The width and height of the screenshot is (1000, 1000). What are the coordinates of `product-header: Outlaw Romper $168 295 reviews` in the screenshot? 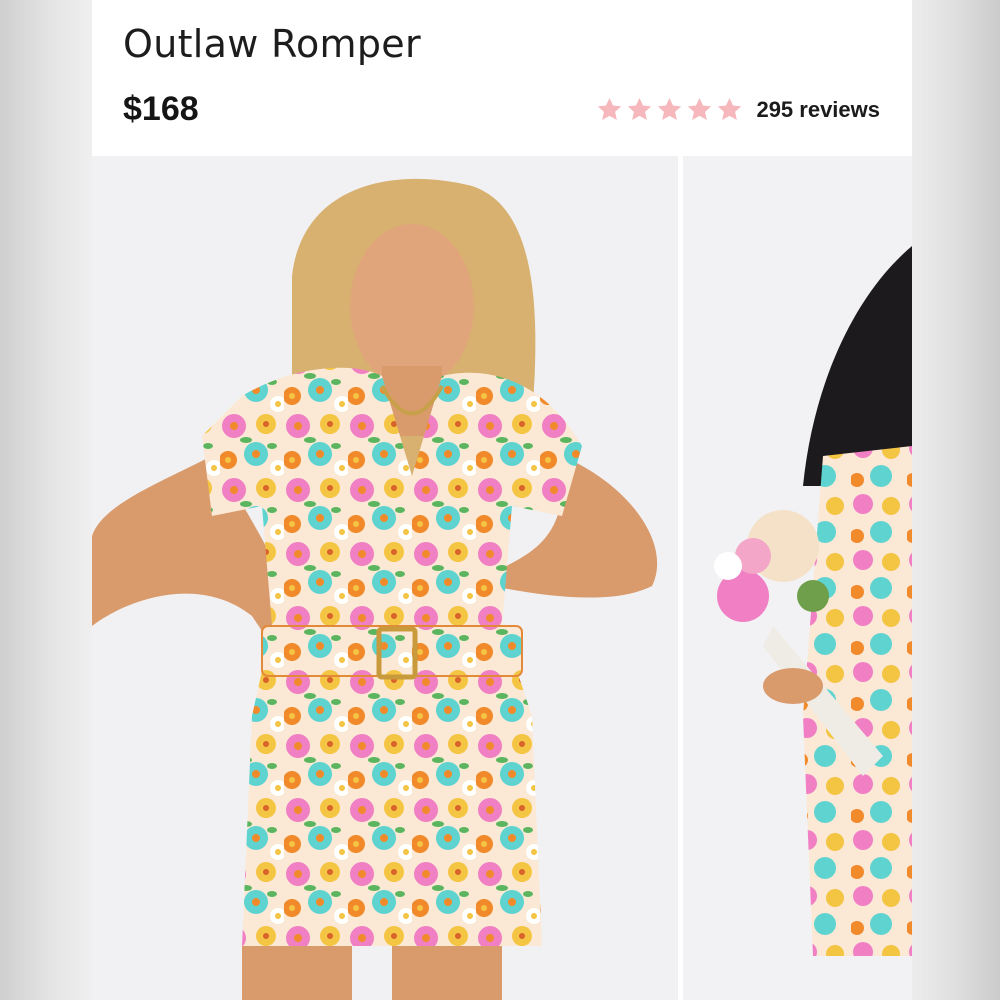 It's located at (502, 78).